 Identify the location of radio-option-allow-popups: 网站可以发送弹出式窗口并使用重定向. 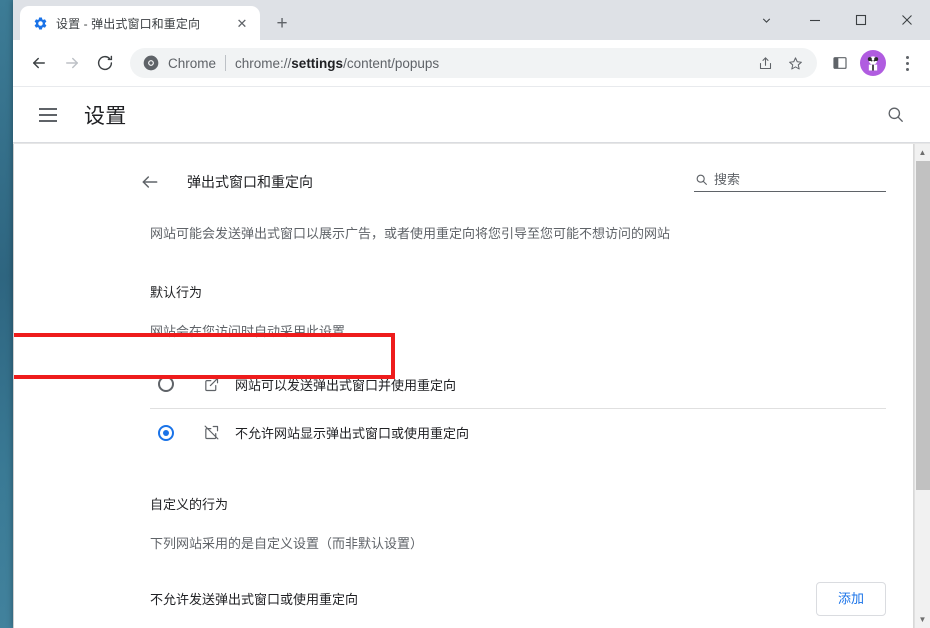
(518, 384).